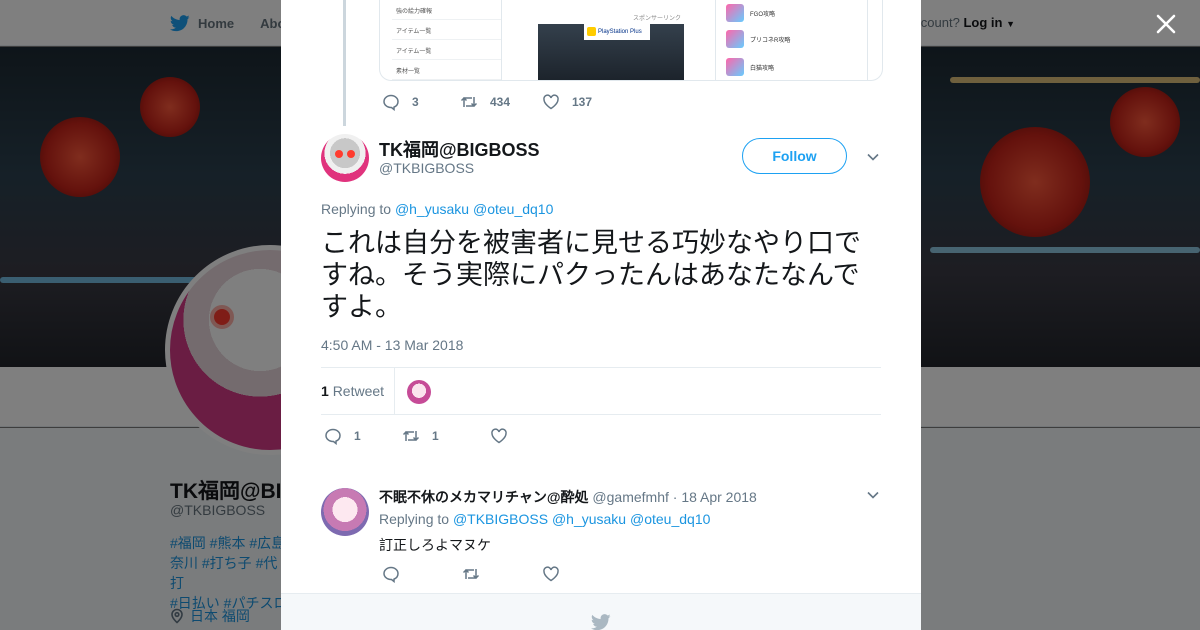 The height and width of the screenshot is (630, 1200). What do you see at coordinates (601, 391) in the screenshot?
I see `tweet-stats: 1 Retweet` at bounding box center [601, 391].